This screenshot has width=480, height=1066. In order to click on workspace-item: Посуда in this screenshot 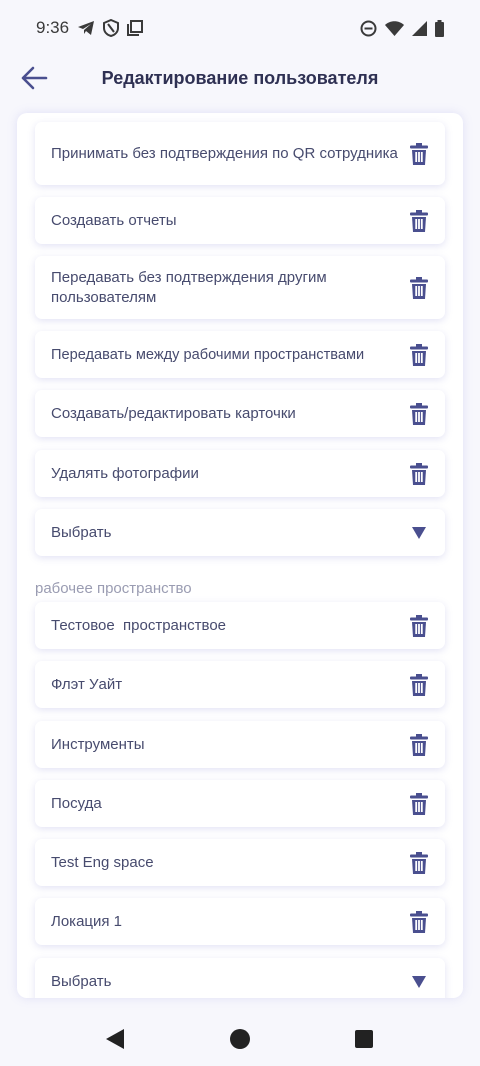, I will do `click(240, 803)`.